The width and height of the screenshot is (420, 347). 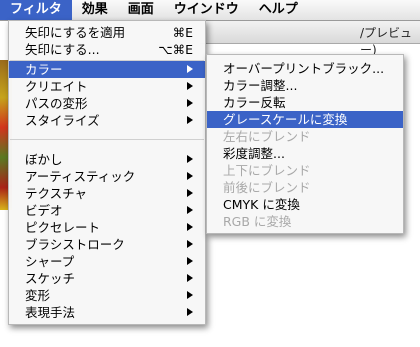 What do you see at coordinates (107, 261) in the screenshot?
I see `menu-item-sharpen: シャープ` at bounding box center [107, 261].